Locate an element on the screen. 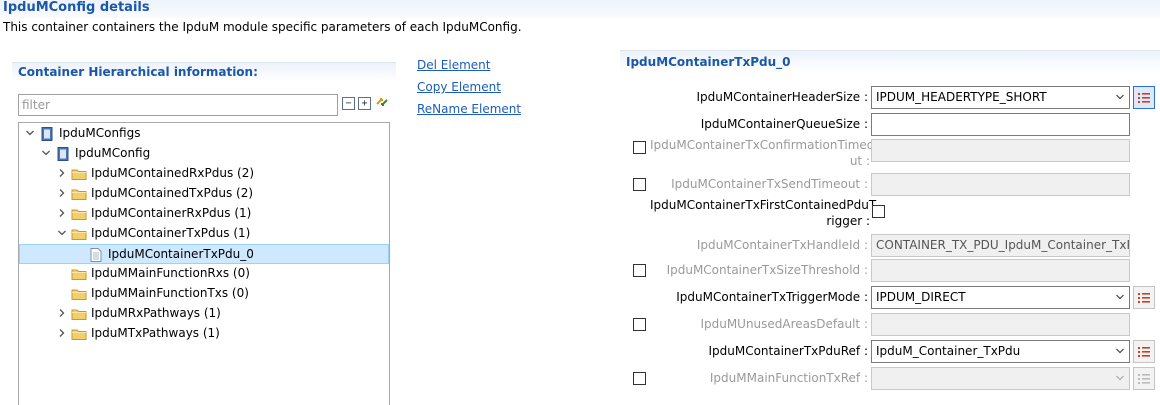 The width and height of the screenshot is (1160, 405). param-label: IpduMContainerHeaderSize : is located at coordinates (782, 97).